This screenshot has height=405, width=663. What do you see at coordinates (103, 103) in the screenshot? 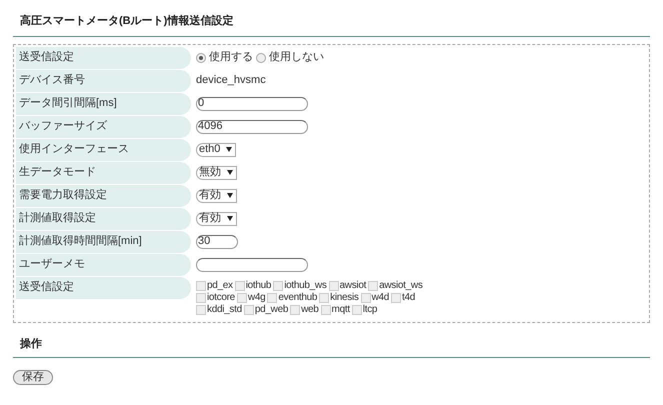
I see `field-label: データ間引間隔[ms]` at bounding box center [103, 103].